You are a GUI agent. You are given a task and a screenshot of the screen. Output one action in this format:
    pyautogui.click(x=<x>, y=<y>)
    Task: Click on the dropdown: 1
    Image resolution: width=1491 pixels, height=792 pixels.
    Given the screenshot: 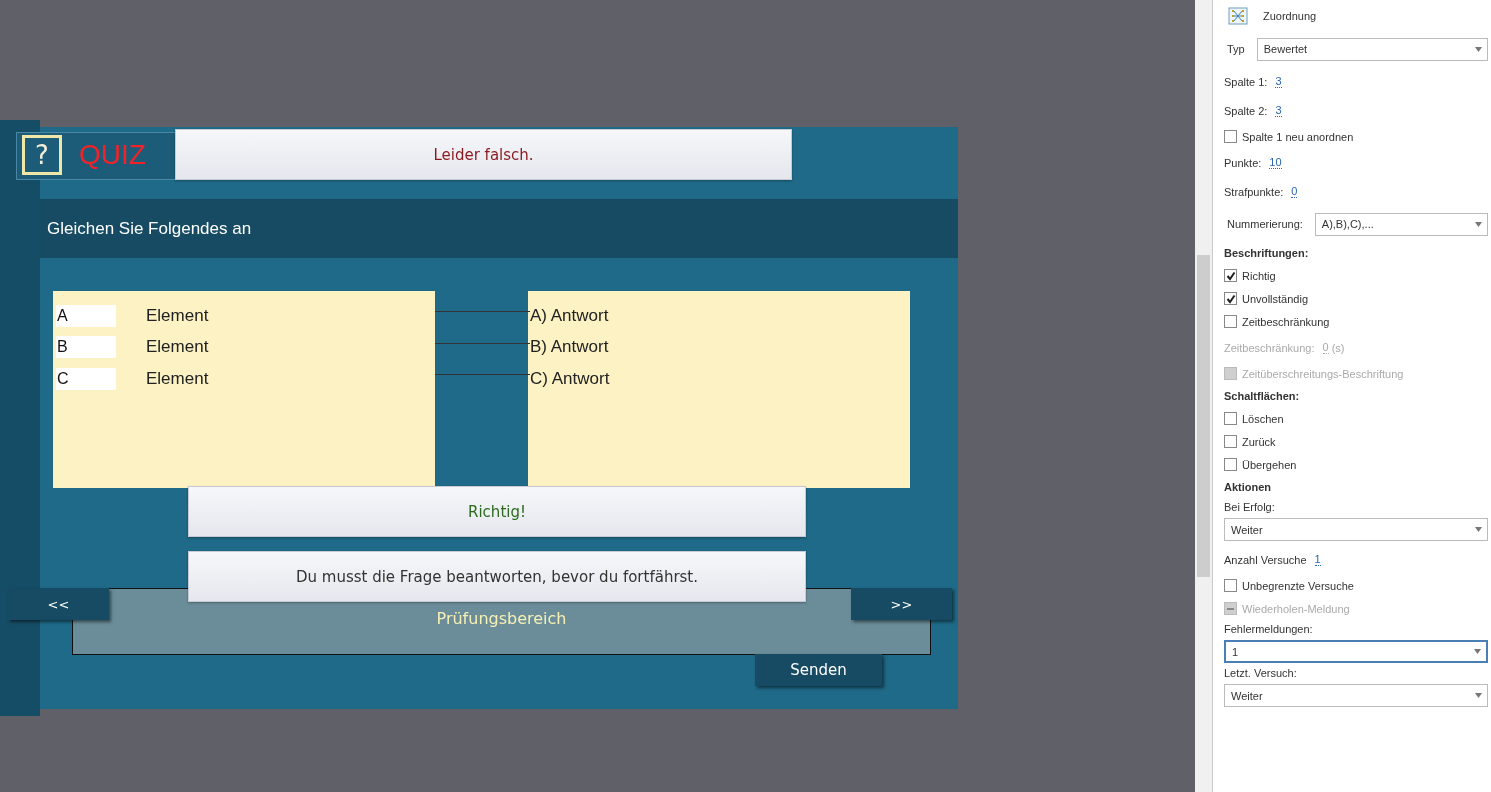 What is the action you would take?
    pyautogui.click(x=1356, y=651)
    